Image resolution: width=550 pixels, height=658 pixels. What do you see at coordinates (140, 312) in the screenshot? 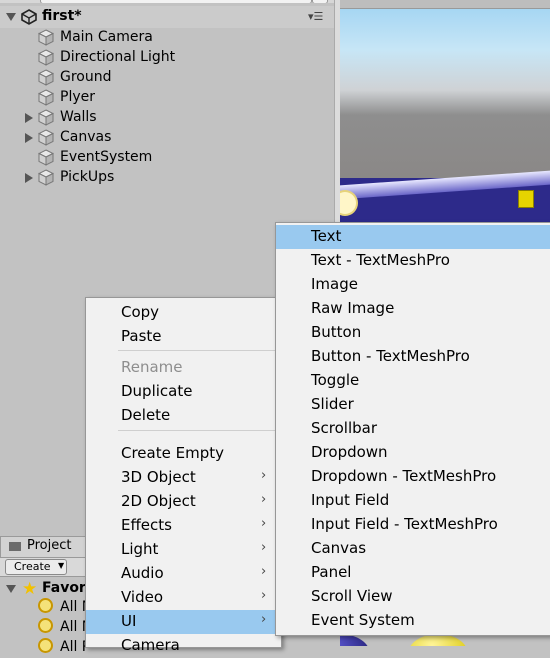
I see `menu-label: Copy` at bounding box center [140, 312].